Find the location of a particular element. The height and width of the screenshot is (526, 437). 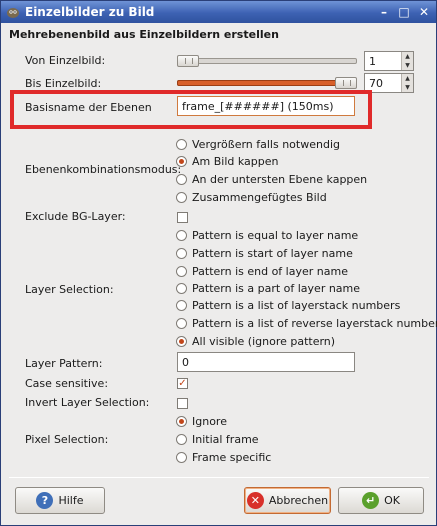

close-icon: ✕ is located at coordinates (424, 12).